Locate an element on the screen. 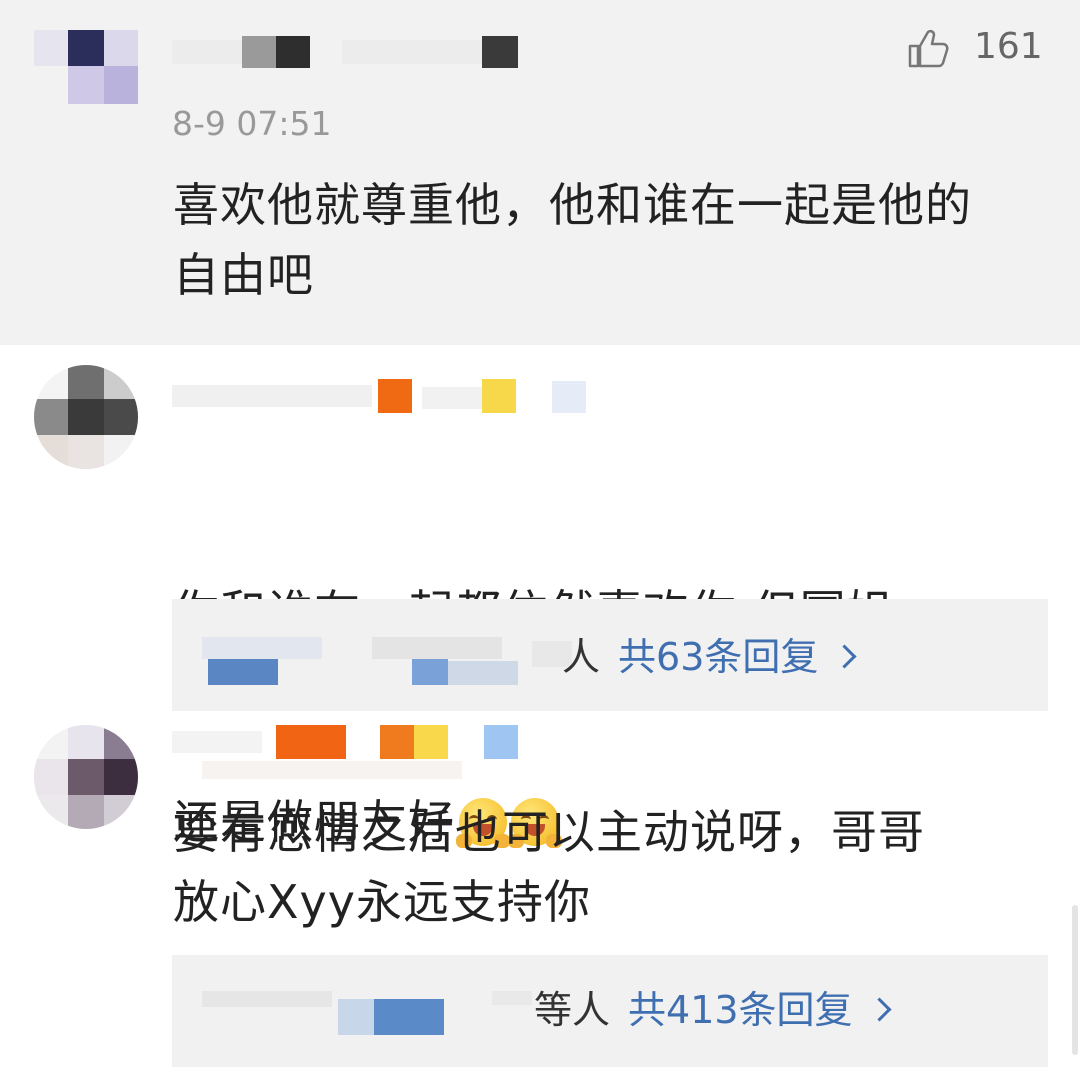 The height and width of the screenshot is (1075, 1080). comment-text: 要有恋情之后也可以主动说呀，哥哥 放心Xyy永远支持你 is located at coordinates (549, 867).